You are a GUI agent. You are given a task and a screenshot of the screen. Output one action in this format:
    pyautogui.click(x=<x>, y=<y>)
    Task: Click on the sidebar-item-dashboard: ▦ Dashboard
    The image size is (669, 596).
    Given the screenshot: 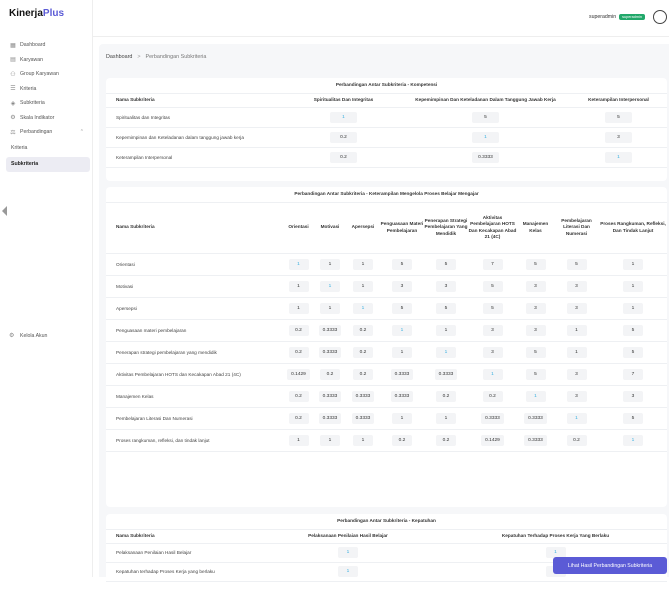 What is the action you would take?
    pyautogui.click(x=48, y=45)
    